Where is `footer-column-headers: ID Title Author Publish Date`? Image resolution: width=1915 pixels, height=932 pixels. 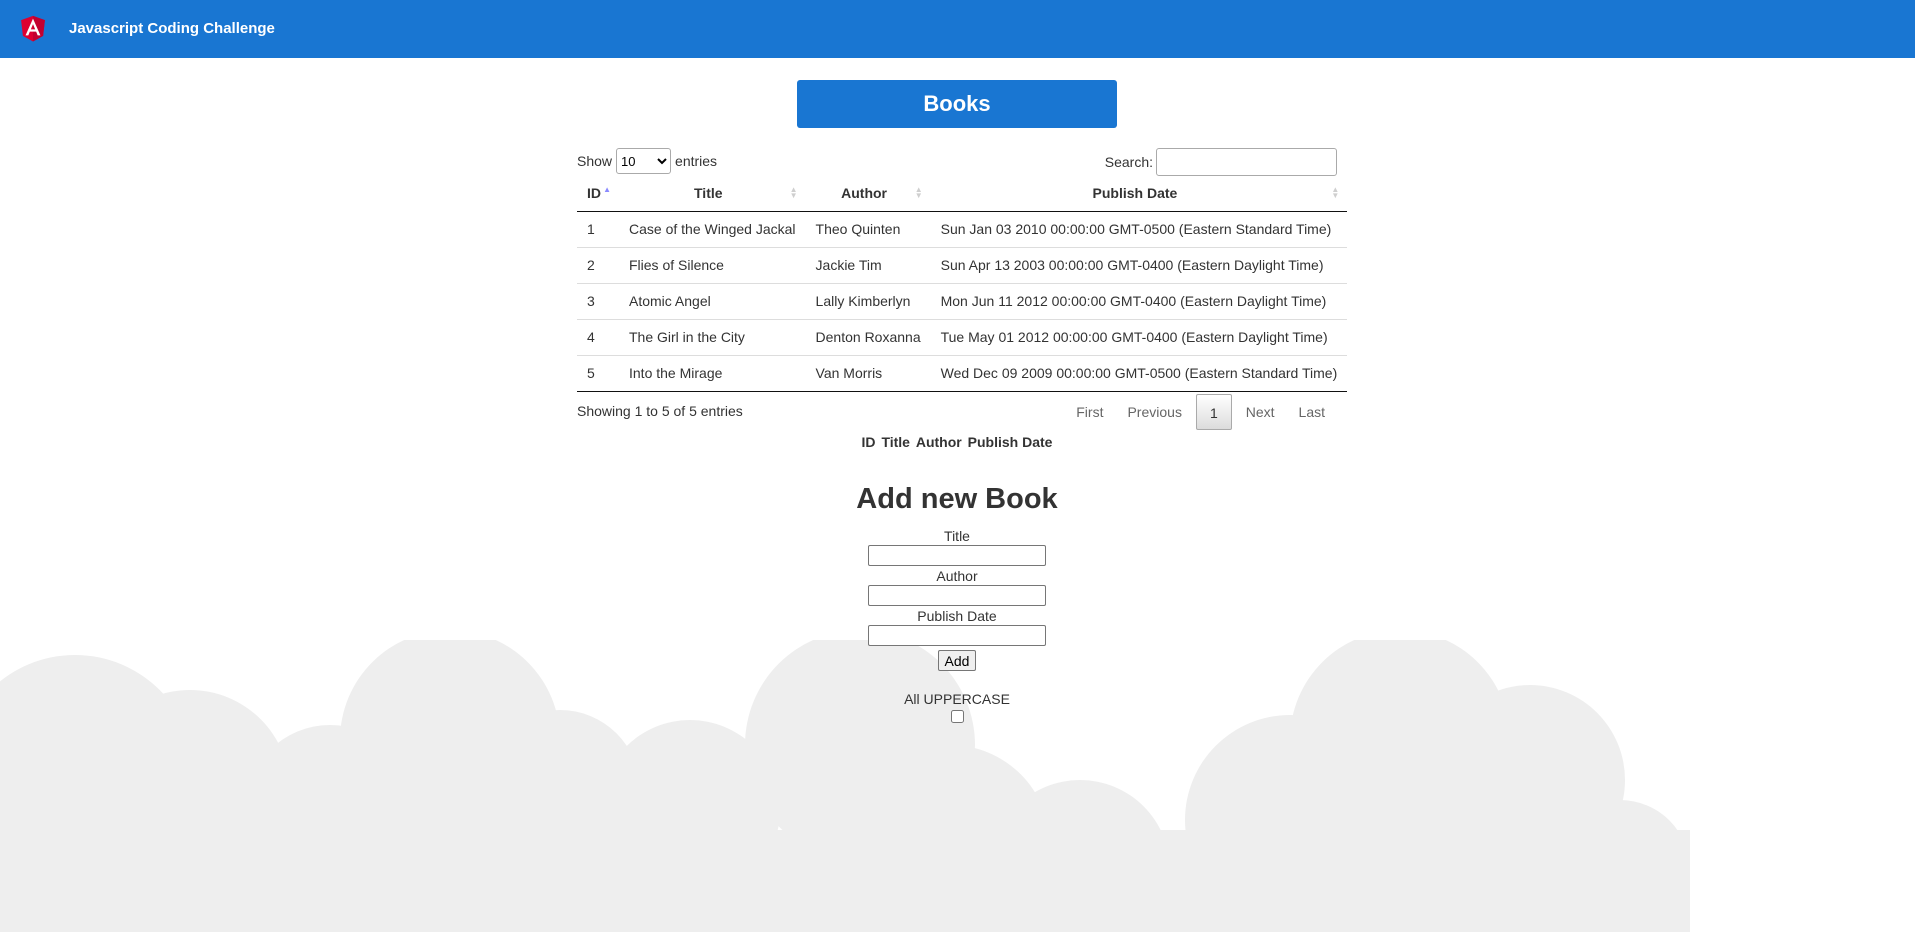 footer-column-headers: ID Title Author Publish Date is located at coordinates (957, 442).